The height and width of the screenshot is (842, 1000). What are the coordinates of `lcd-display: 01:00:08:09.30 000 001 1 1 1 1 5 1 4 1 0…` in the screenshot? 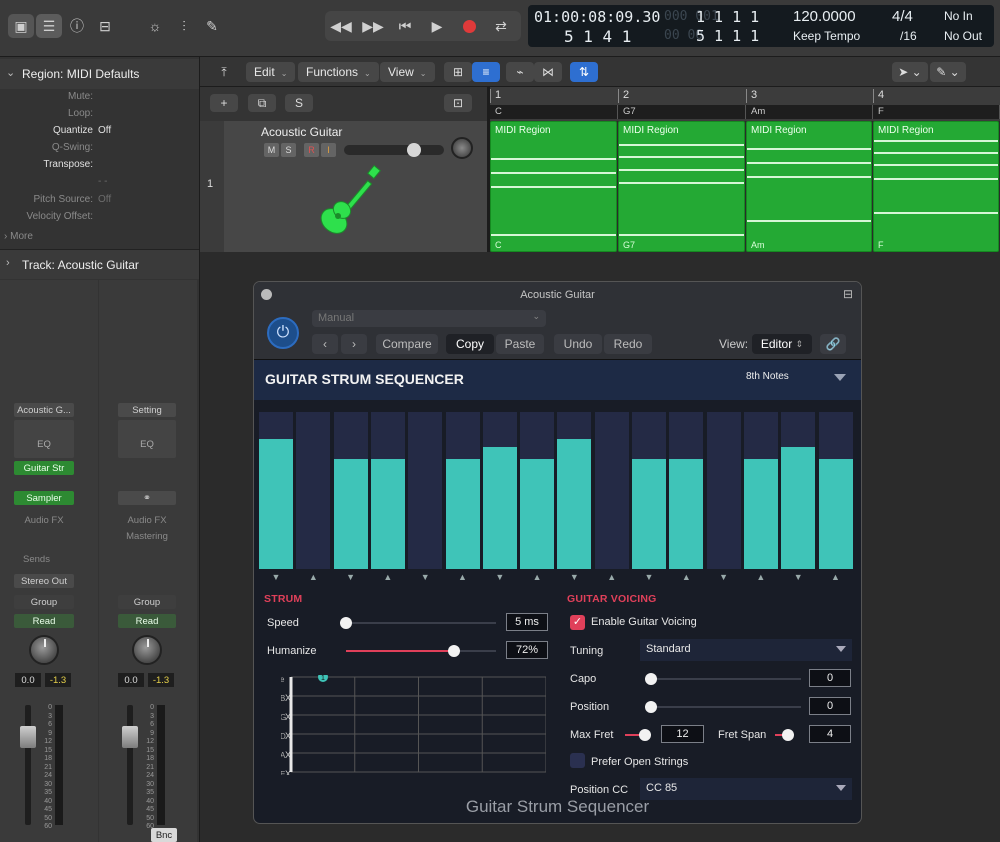 It's located at (761, 26).